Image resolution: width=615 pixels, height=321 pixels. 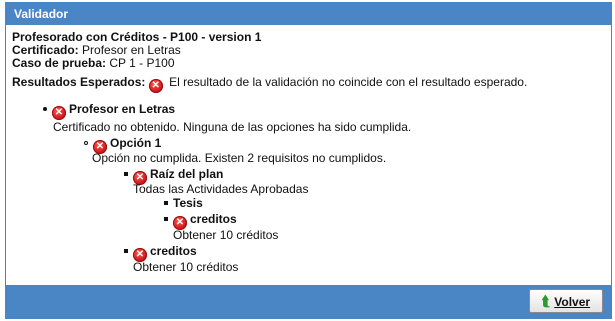 I want to click on panel-title: Validador, so click(x=308, y=14).